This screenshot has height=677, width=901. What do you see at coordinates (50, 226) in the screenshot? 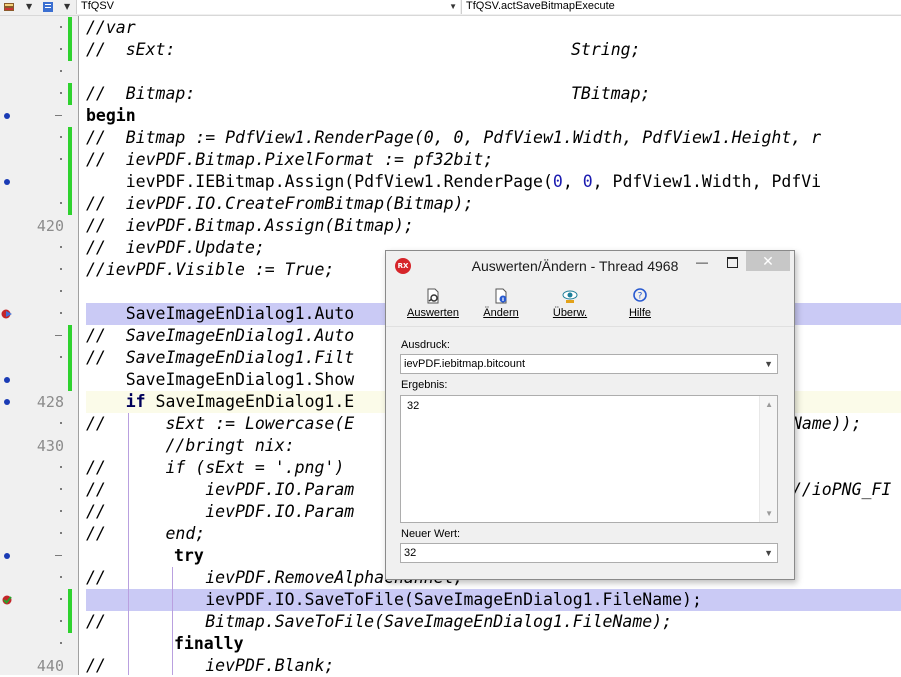
I see `line-number: 420` at bounding box center [50, 226].